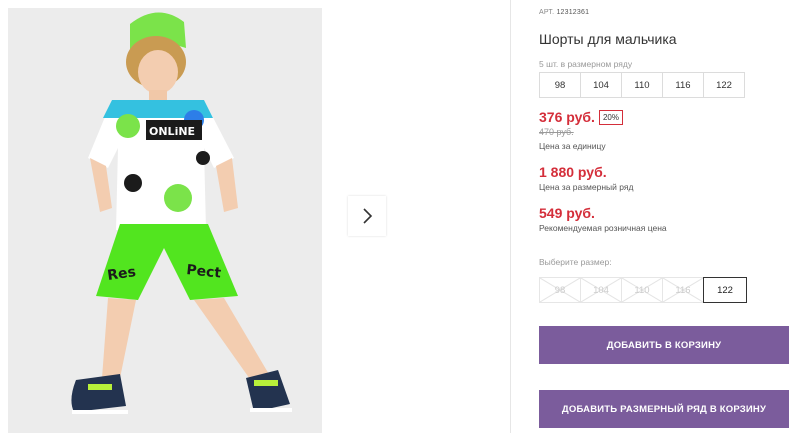 Image resolution: width=800 pixels, height=433 pixels. I want to click on size-option-selected: 122, so click(725, 290).